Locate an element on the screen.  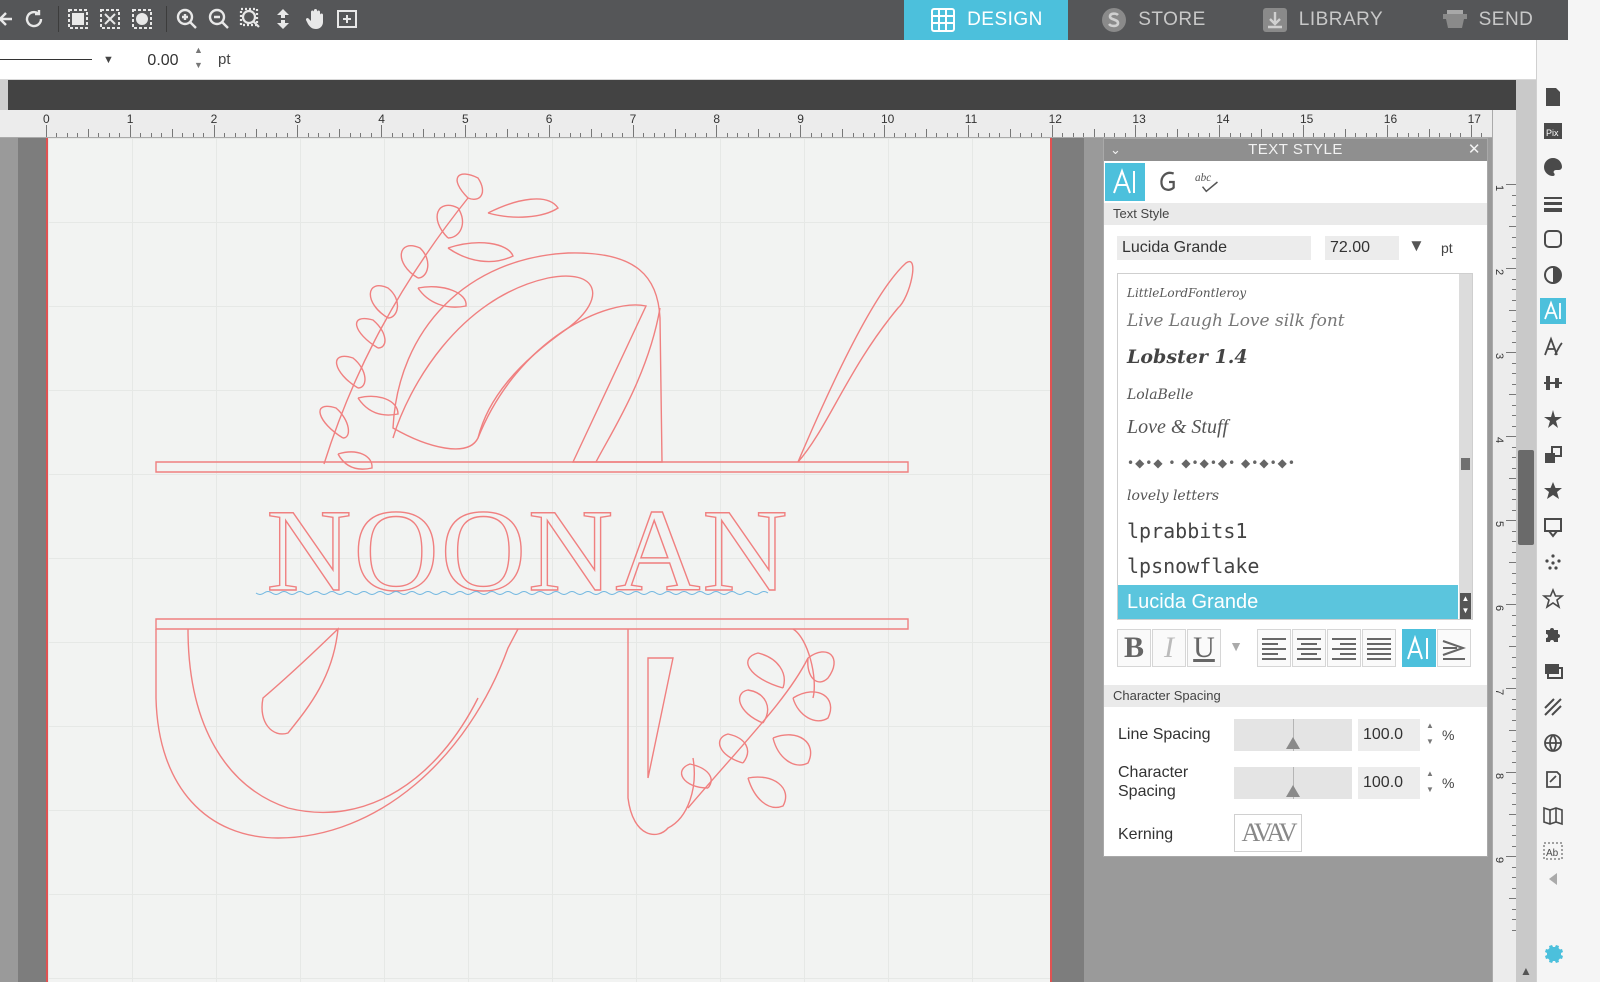
tab-store: STORE is located at coordinates (1153, 20).